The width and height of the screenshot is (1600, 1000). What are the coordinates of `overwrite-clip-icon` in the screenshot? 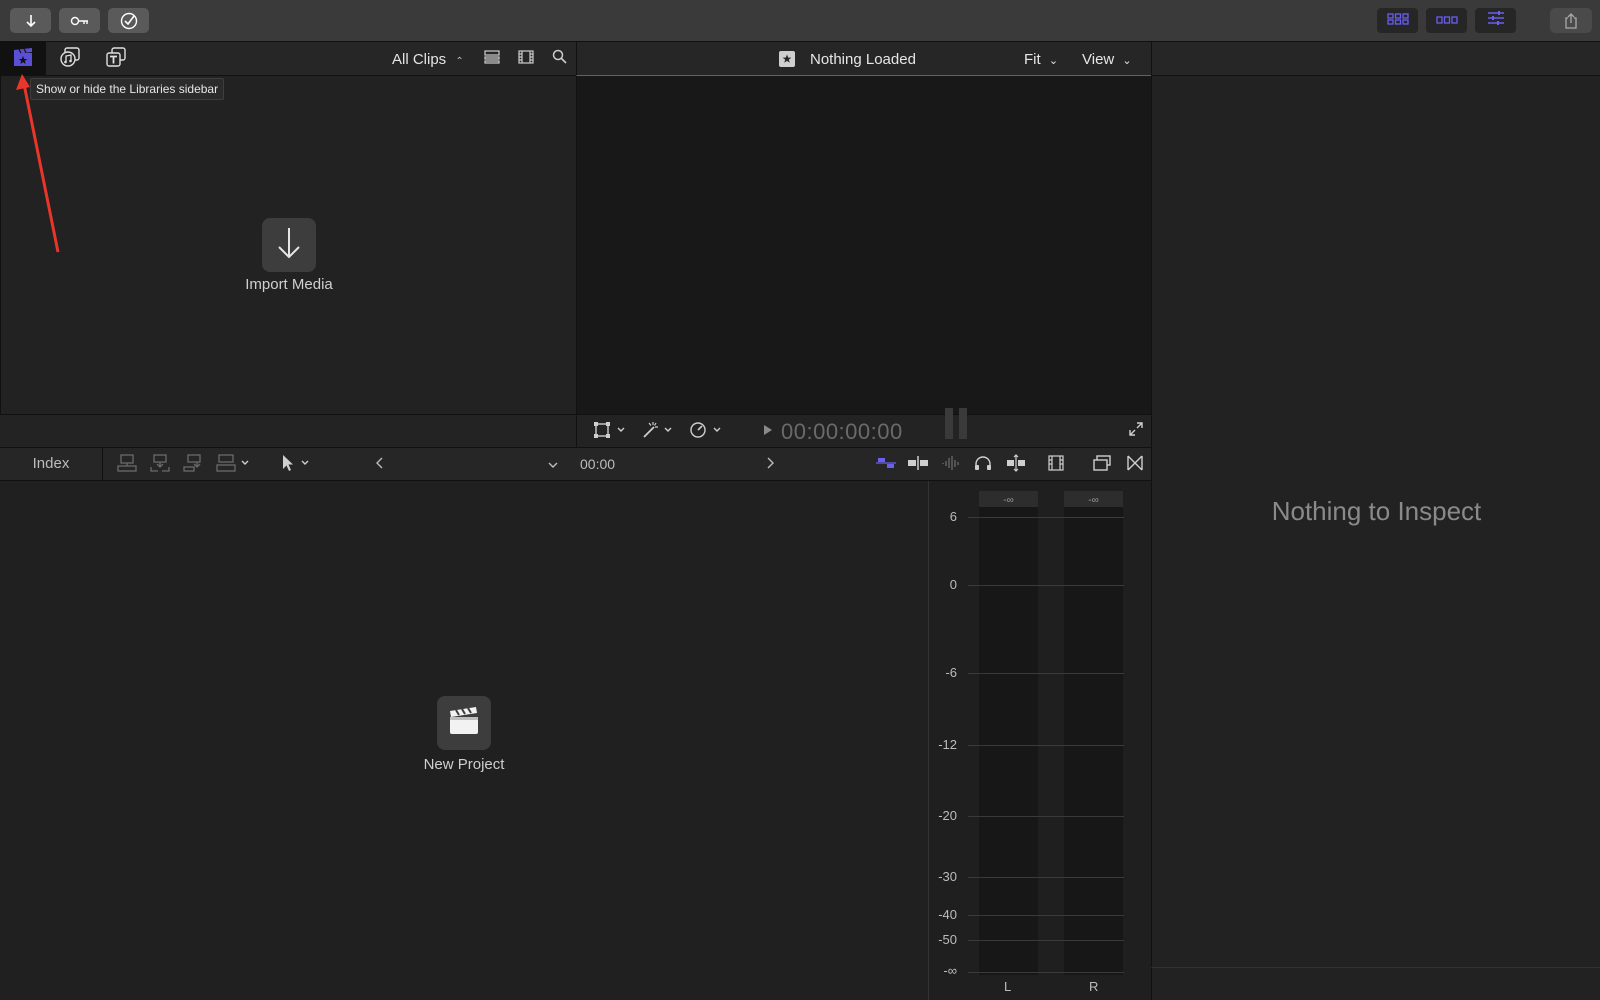 It's located at (234, 465).